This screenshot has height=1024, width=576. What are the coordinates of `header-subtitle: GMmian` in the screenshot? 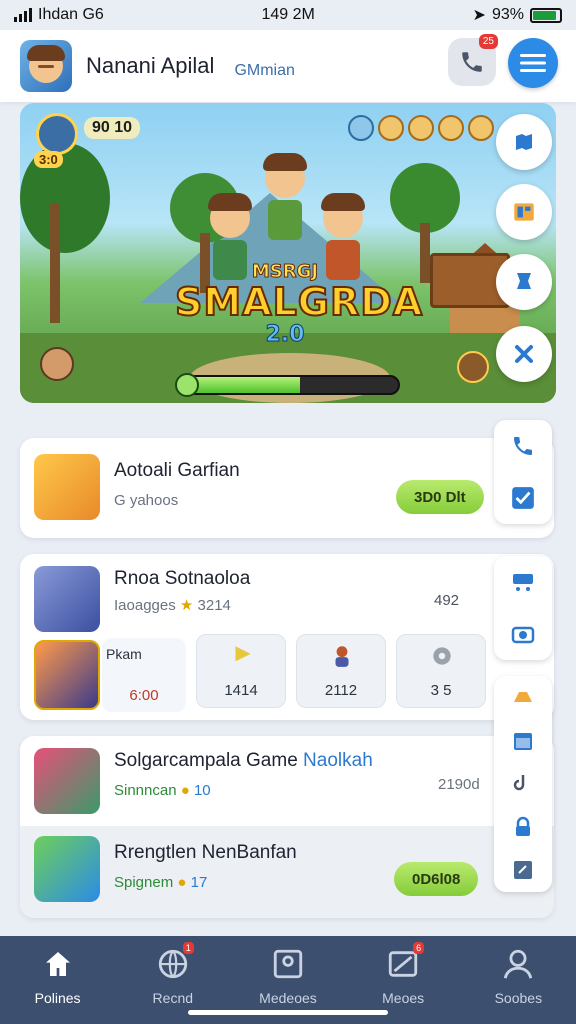 It's located at (264, 70).